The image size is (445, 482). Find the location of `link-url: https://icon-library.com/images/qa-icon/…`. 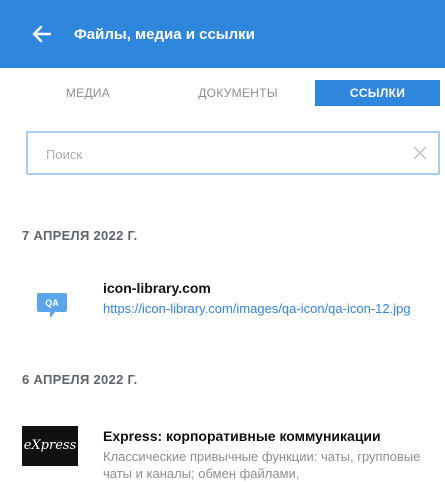

link-url: https://icon-library.com/images/qa-icon/… is located at coordinates (265, 308).